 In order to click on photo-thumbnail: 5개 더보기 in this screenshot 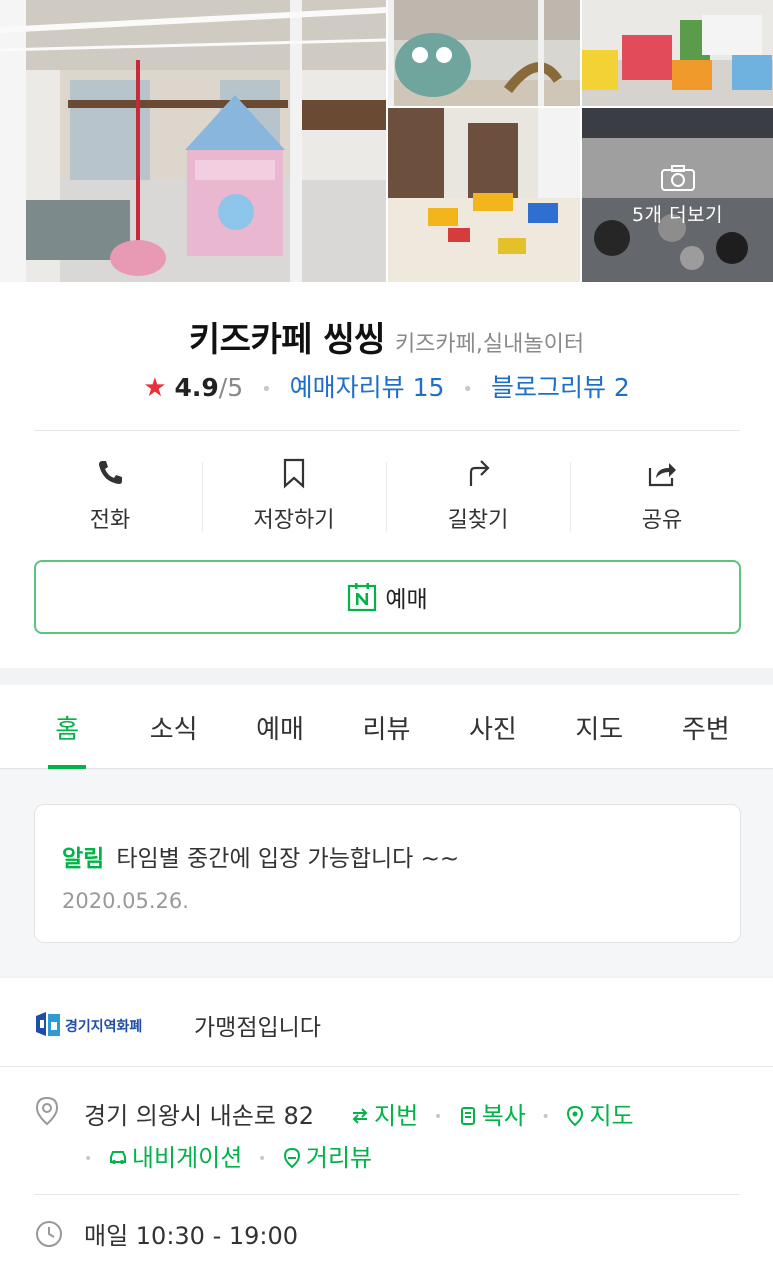, I will do `click(677, 195)`.